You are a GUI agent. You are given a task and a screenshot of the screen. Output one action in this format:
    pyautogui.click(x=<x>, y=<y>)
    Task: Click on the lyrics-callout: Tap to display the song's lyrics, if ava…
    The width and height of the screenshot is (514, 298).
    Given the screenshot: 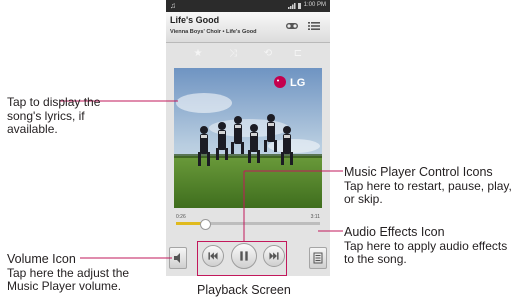 What is the action you would take?
    pyautogui.click(x=54, y=116)
    